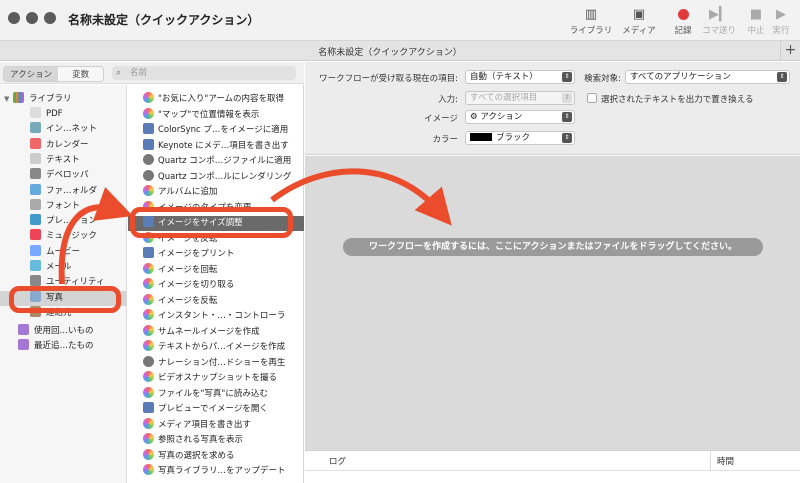 This screenshot has height=483, width=800. What do you see at coordinates (592, 98) in the screenshot?
I see `replace-text-checkbox` at bounding box center [592, 98].